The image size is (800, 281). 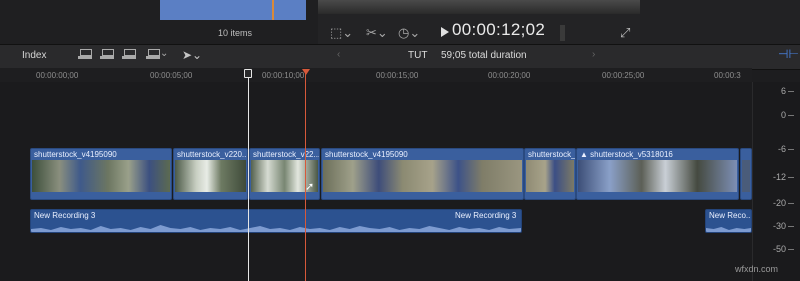 I want to click on history-back-icon: ‹, so click(x=338, y=54).